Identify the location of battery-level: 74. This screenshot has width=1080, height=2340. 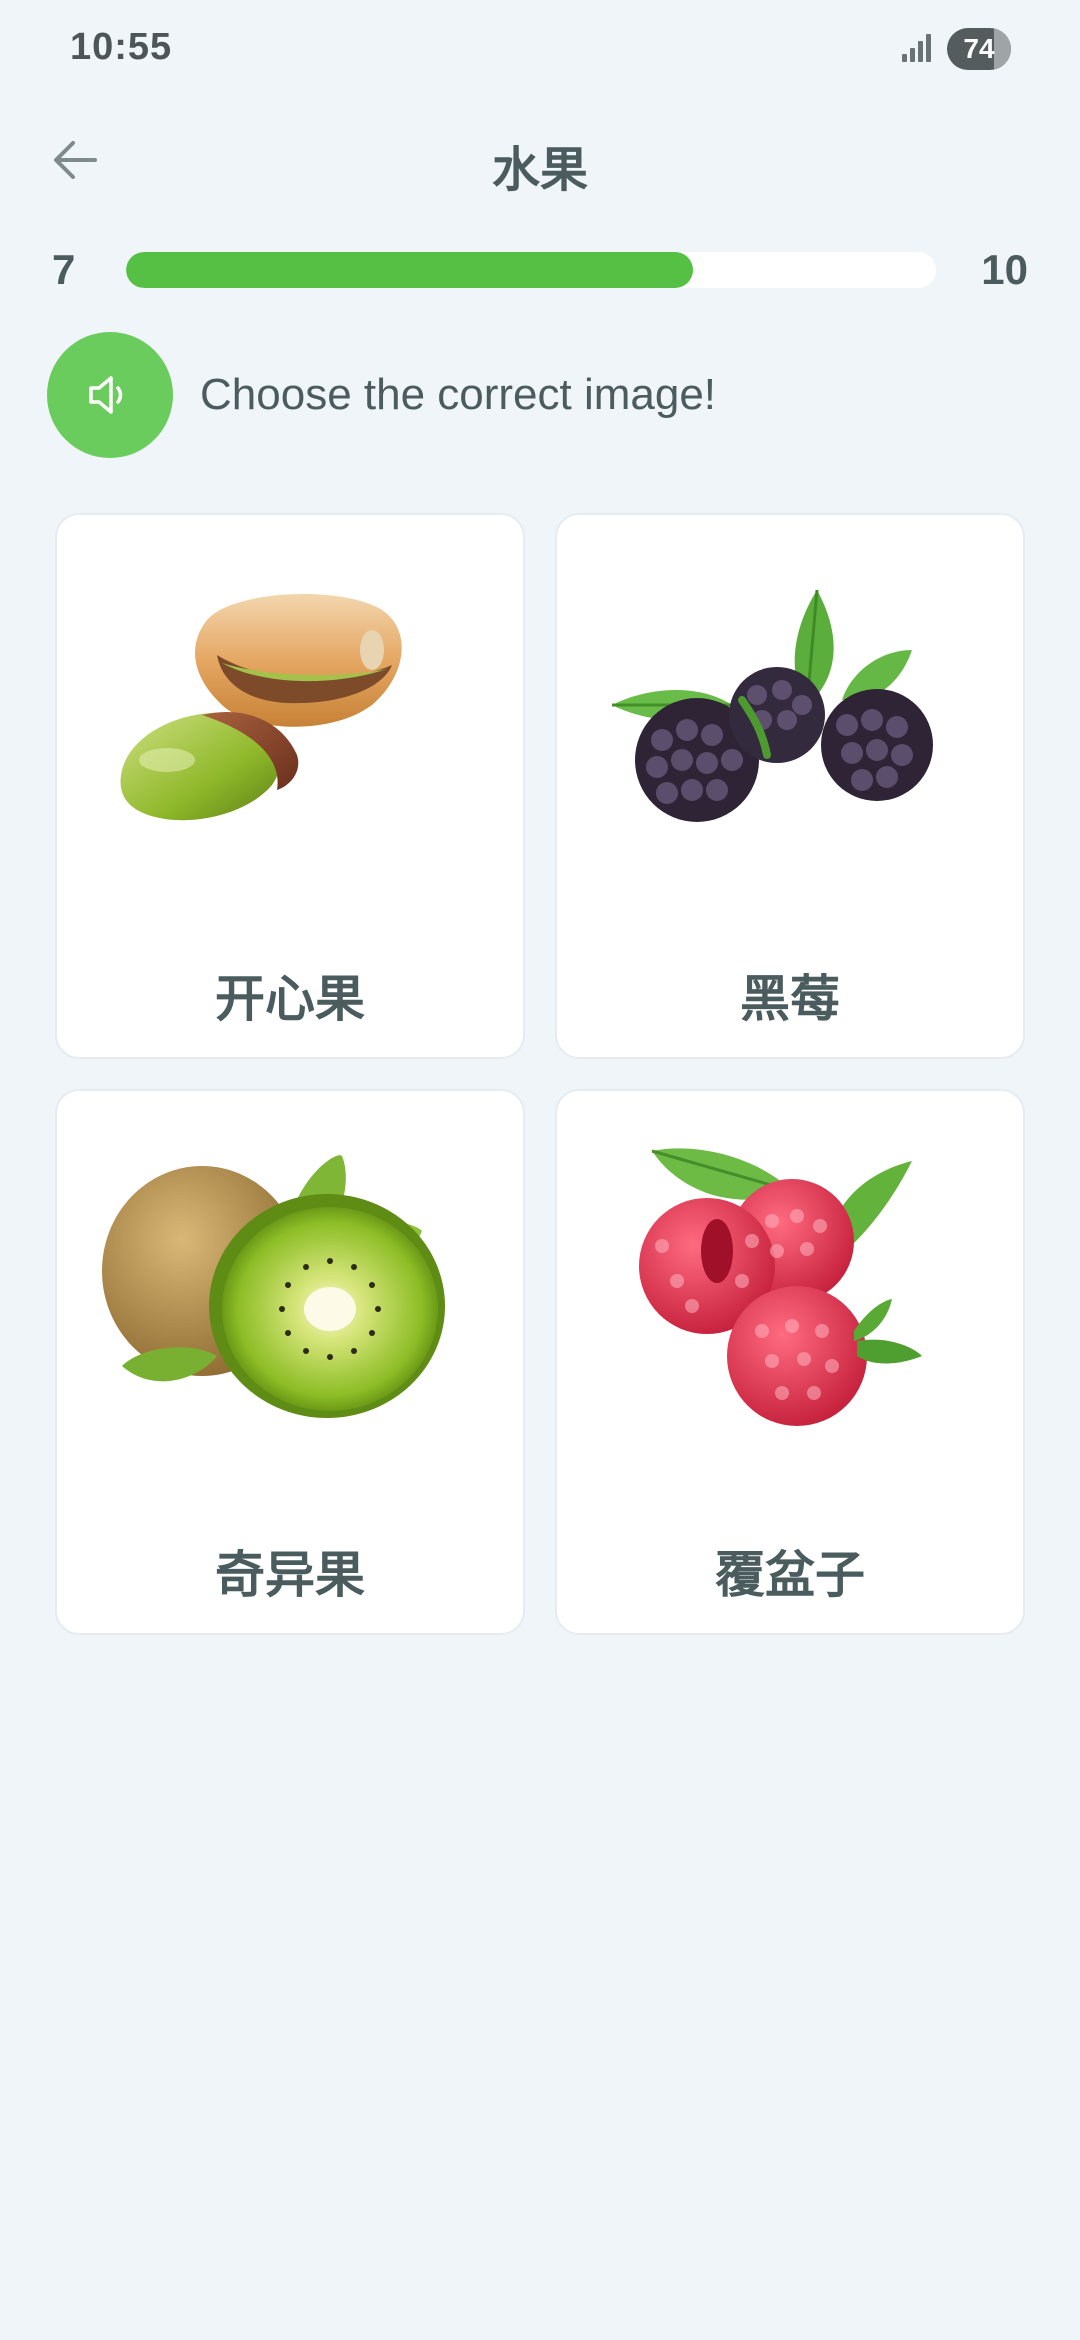
(979, 48).